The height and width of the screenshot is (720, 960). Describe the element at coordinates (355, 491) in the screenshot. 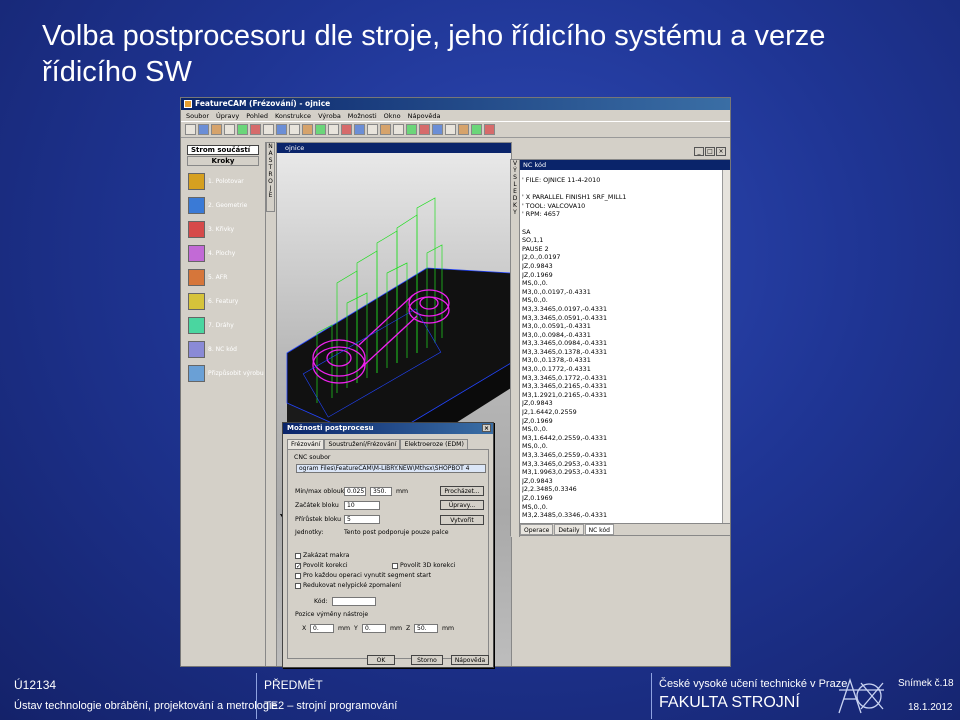

I see `min-arc-input: 0.025` at that location.